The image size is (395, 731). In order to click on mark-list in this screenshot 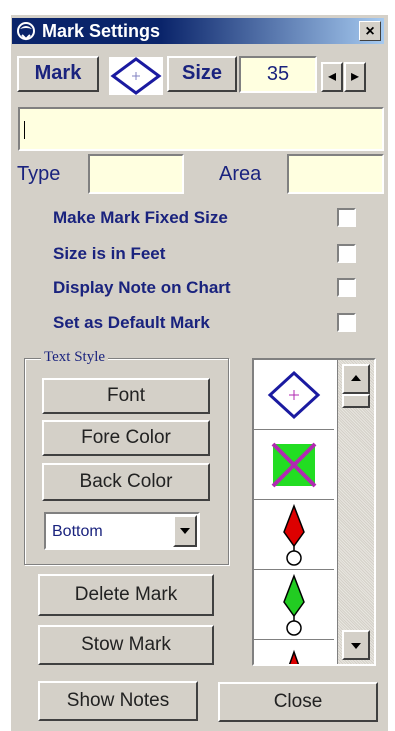, I will do `click(314, 512)`.